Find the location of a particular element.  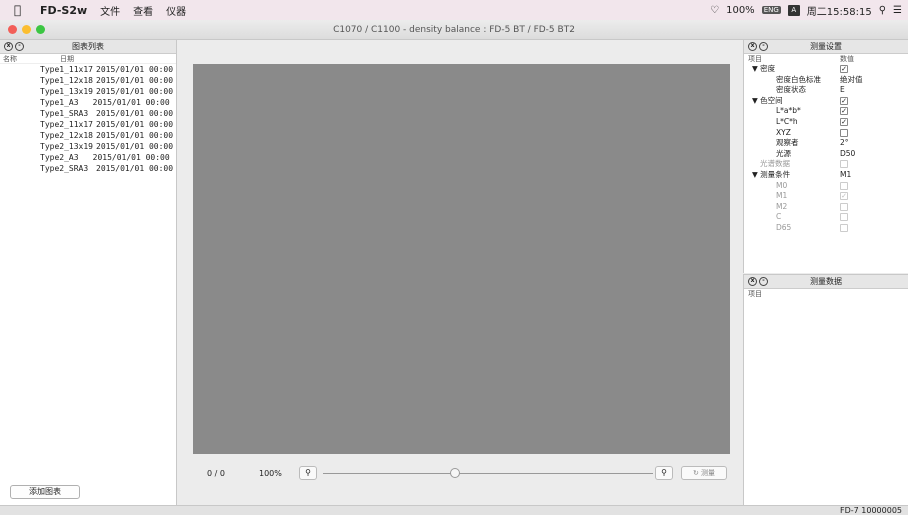

settings-row: 观察者 2° is located at coordinates (826, 143).